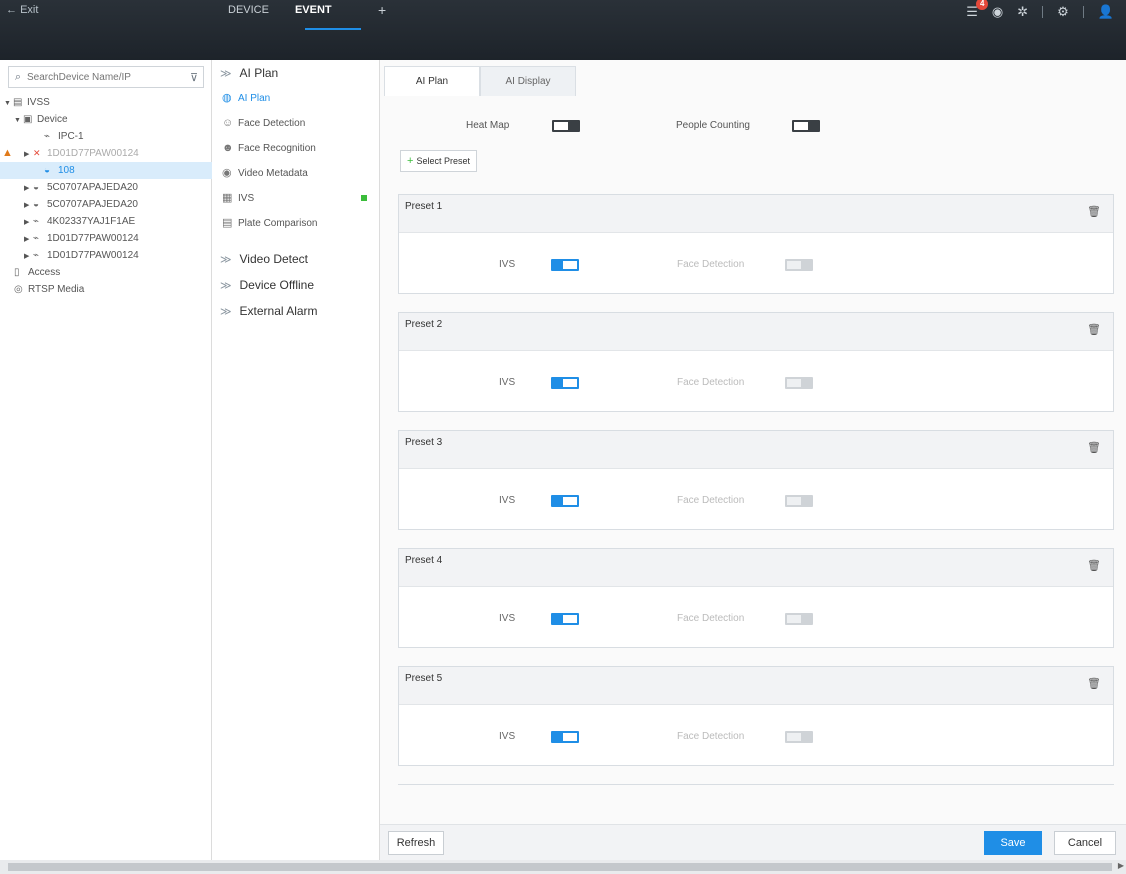 Image resolution: width=1126 pixels, height=874 pixels. Describe the element at coordinates (1043, 12) in the screenshot. I see `divider` at that location.